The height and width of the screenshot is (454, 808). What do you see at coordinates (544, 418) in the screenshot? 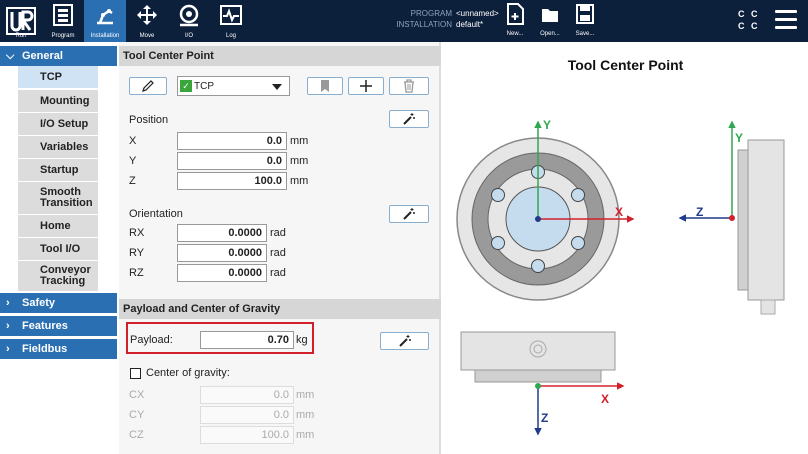
I see `bottom-z-label: Z` at bounding box center [544, 418].